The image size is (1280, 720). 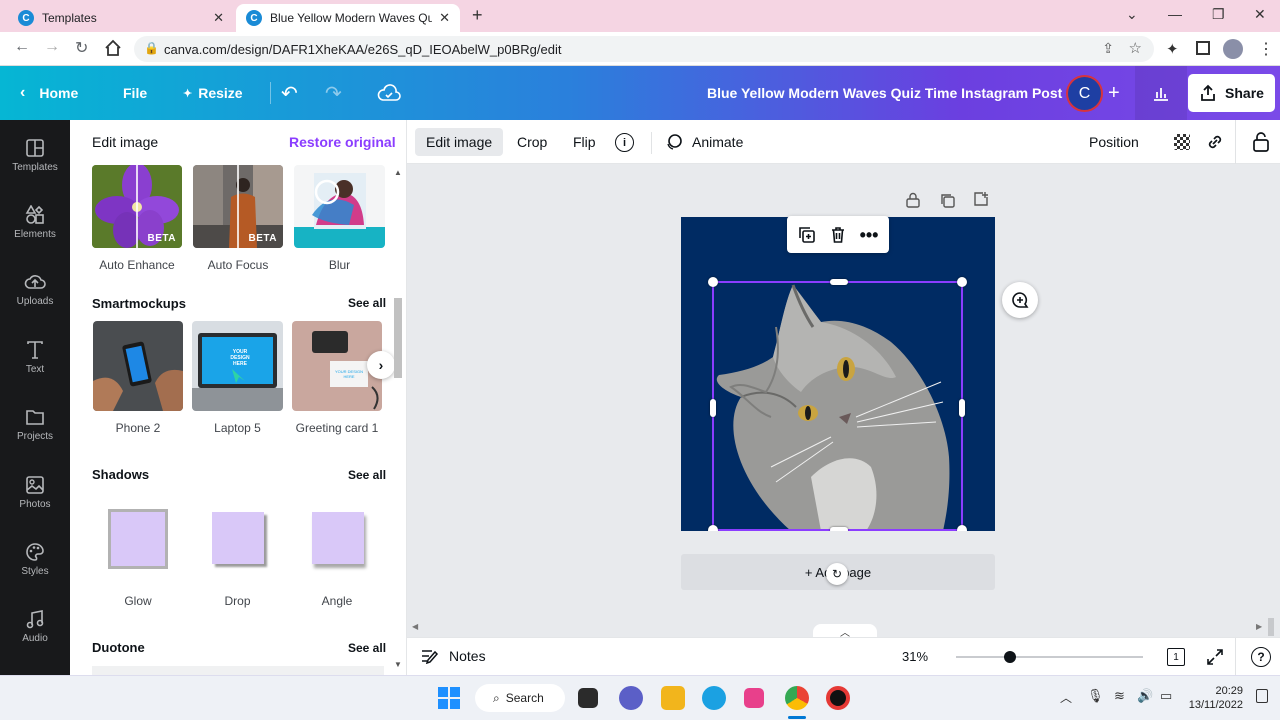 I want to click on forward-icon: →, so click(x=52, y=47).